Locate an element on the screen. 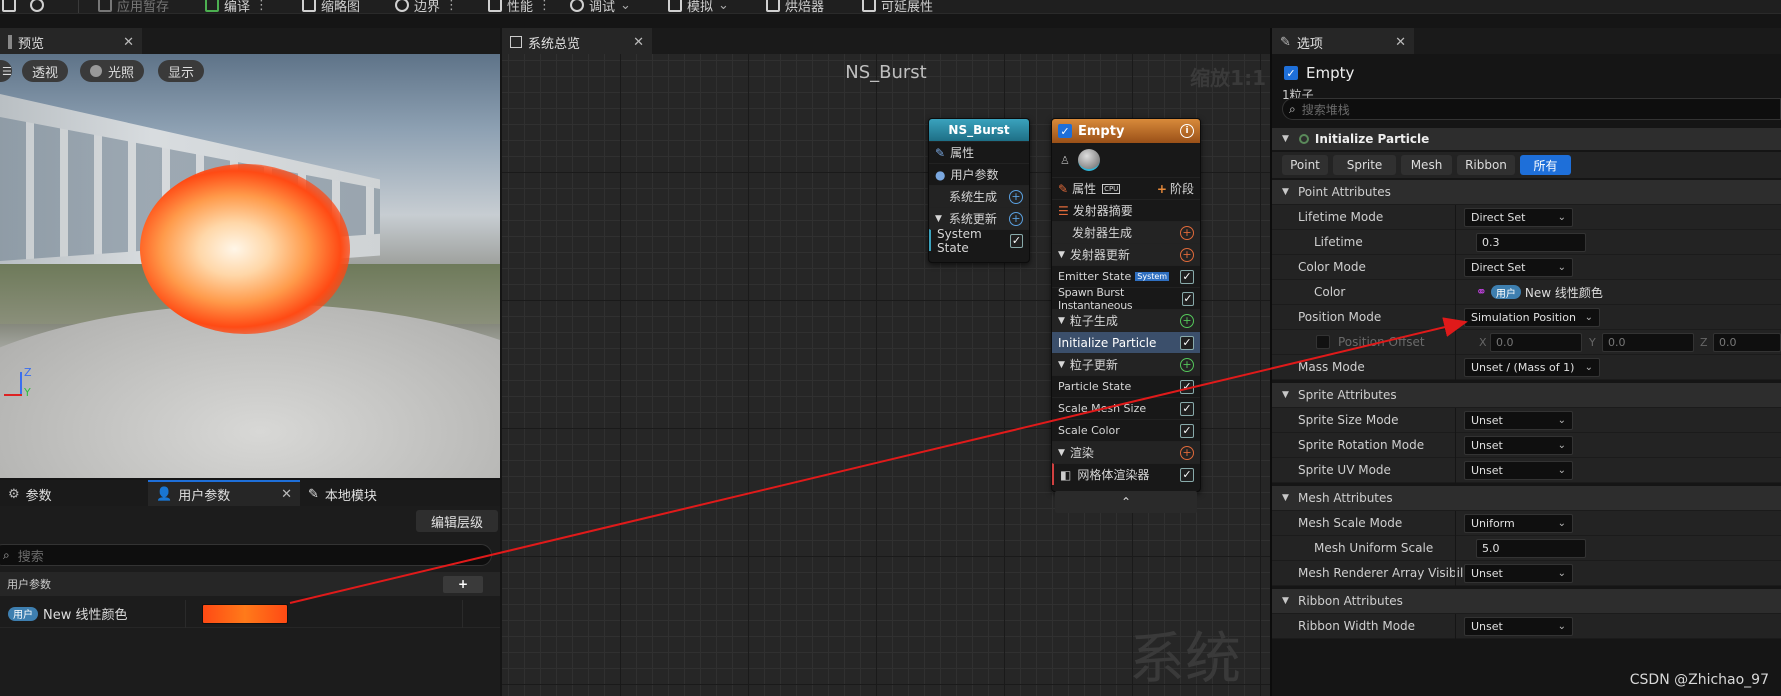 The height and width of the screenshot is (696, 1781). tab-params: ⚙ 参数 is located at coordinates (74, 493).